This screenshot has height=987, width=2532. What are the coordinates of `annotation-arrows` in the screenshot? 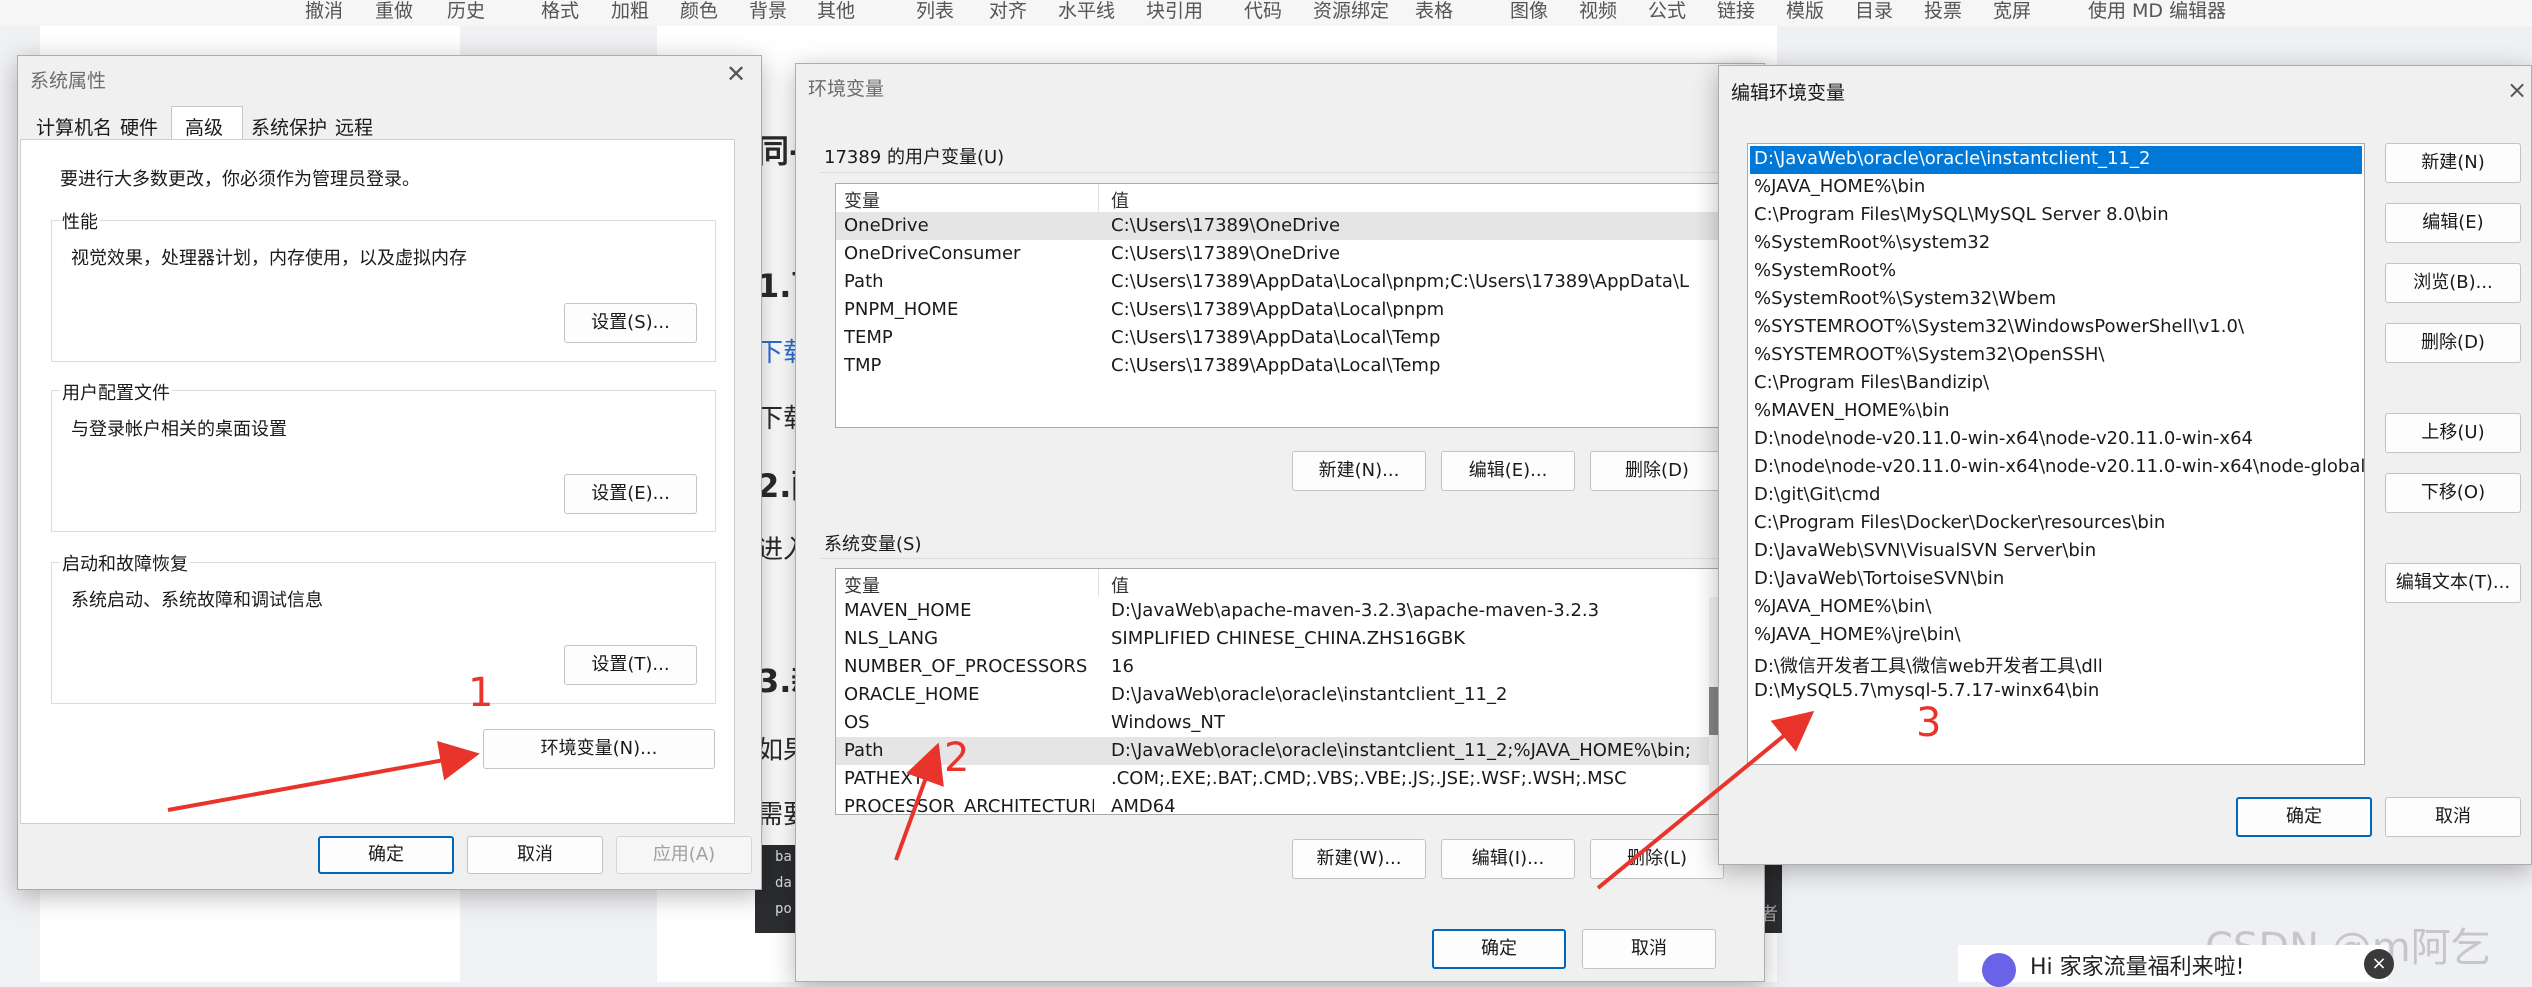 It's located at (991, 800).